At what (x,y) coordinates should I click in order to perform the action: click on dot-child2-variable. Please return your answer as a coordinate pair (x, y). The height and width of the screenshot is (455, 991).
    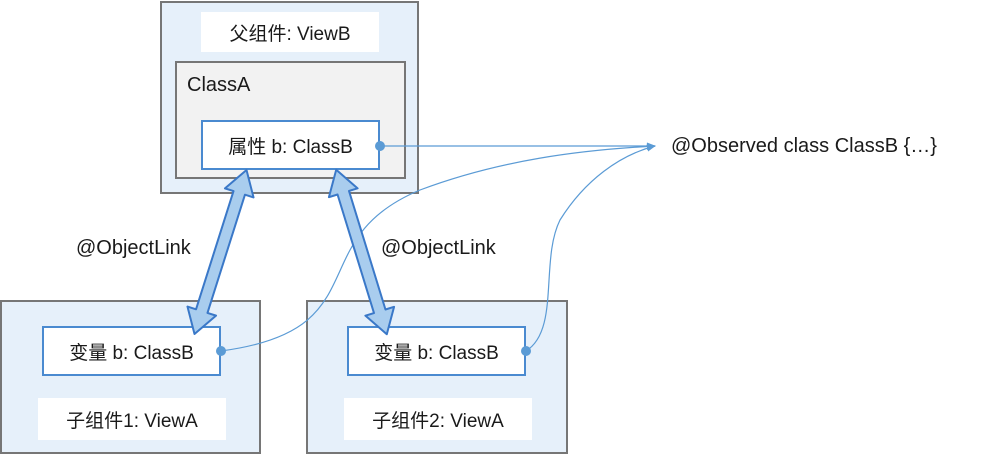
    Looking at the image, I should click on (526, 351).